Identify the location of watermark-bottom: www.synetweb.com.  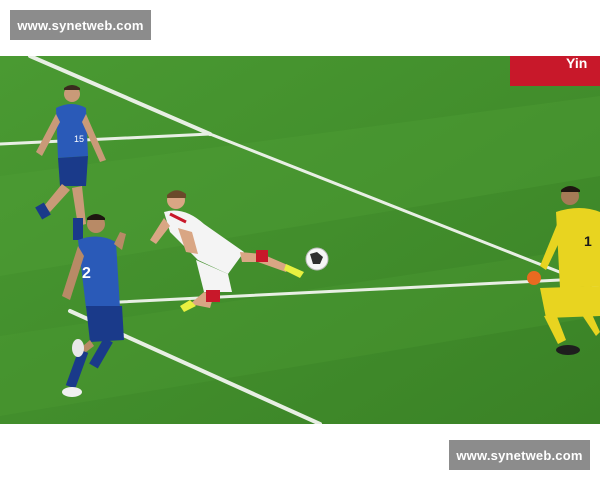
(519, 455).